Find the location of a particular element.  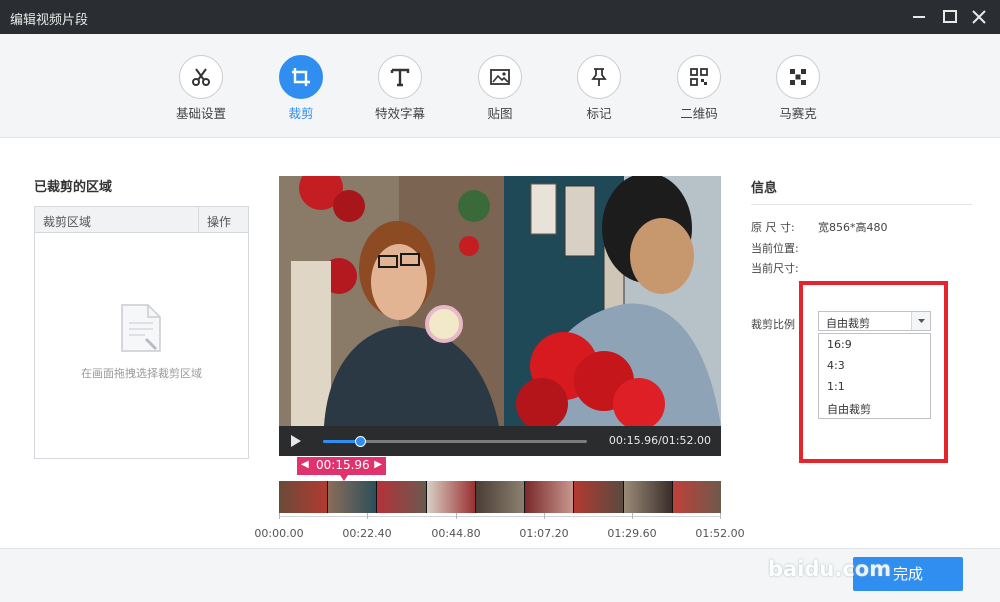

minimize-icon is located at coordinates (919, 17).